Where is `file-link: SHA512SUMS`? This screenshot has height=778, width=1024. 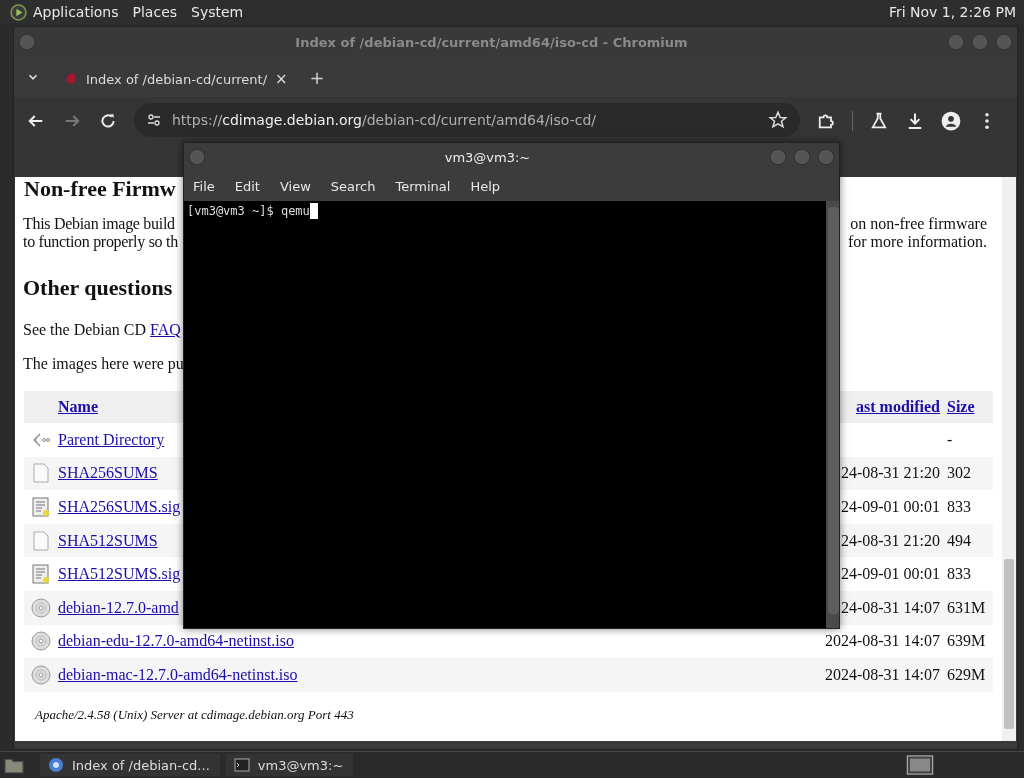 file-link: SHA512SUMS is located at coordinates (108, 540).